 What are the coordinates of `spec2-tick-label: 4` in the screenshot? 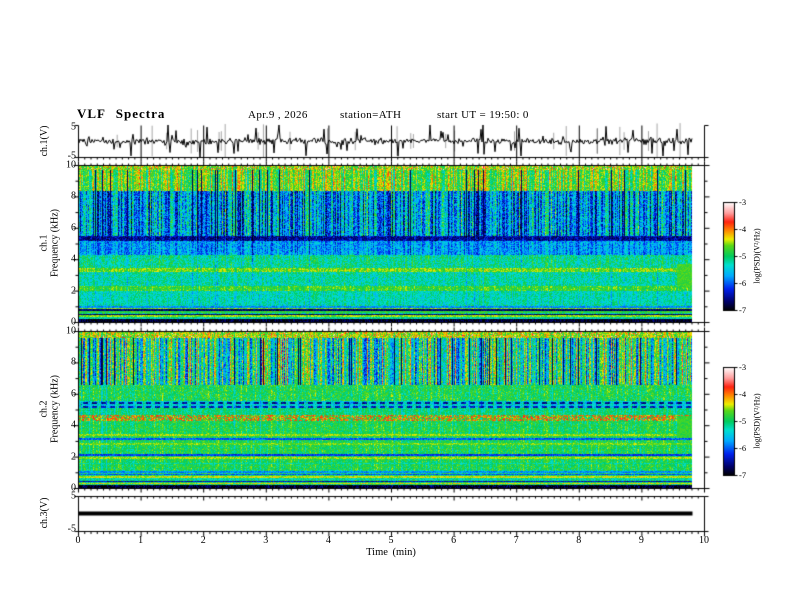 It's located at (73, 425).